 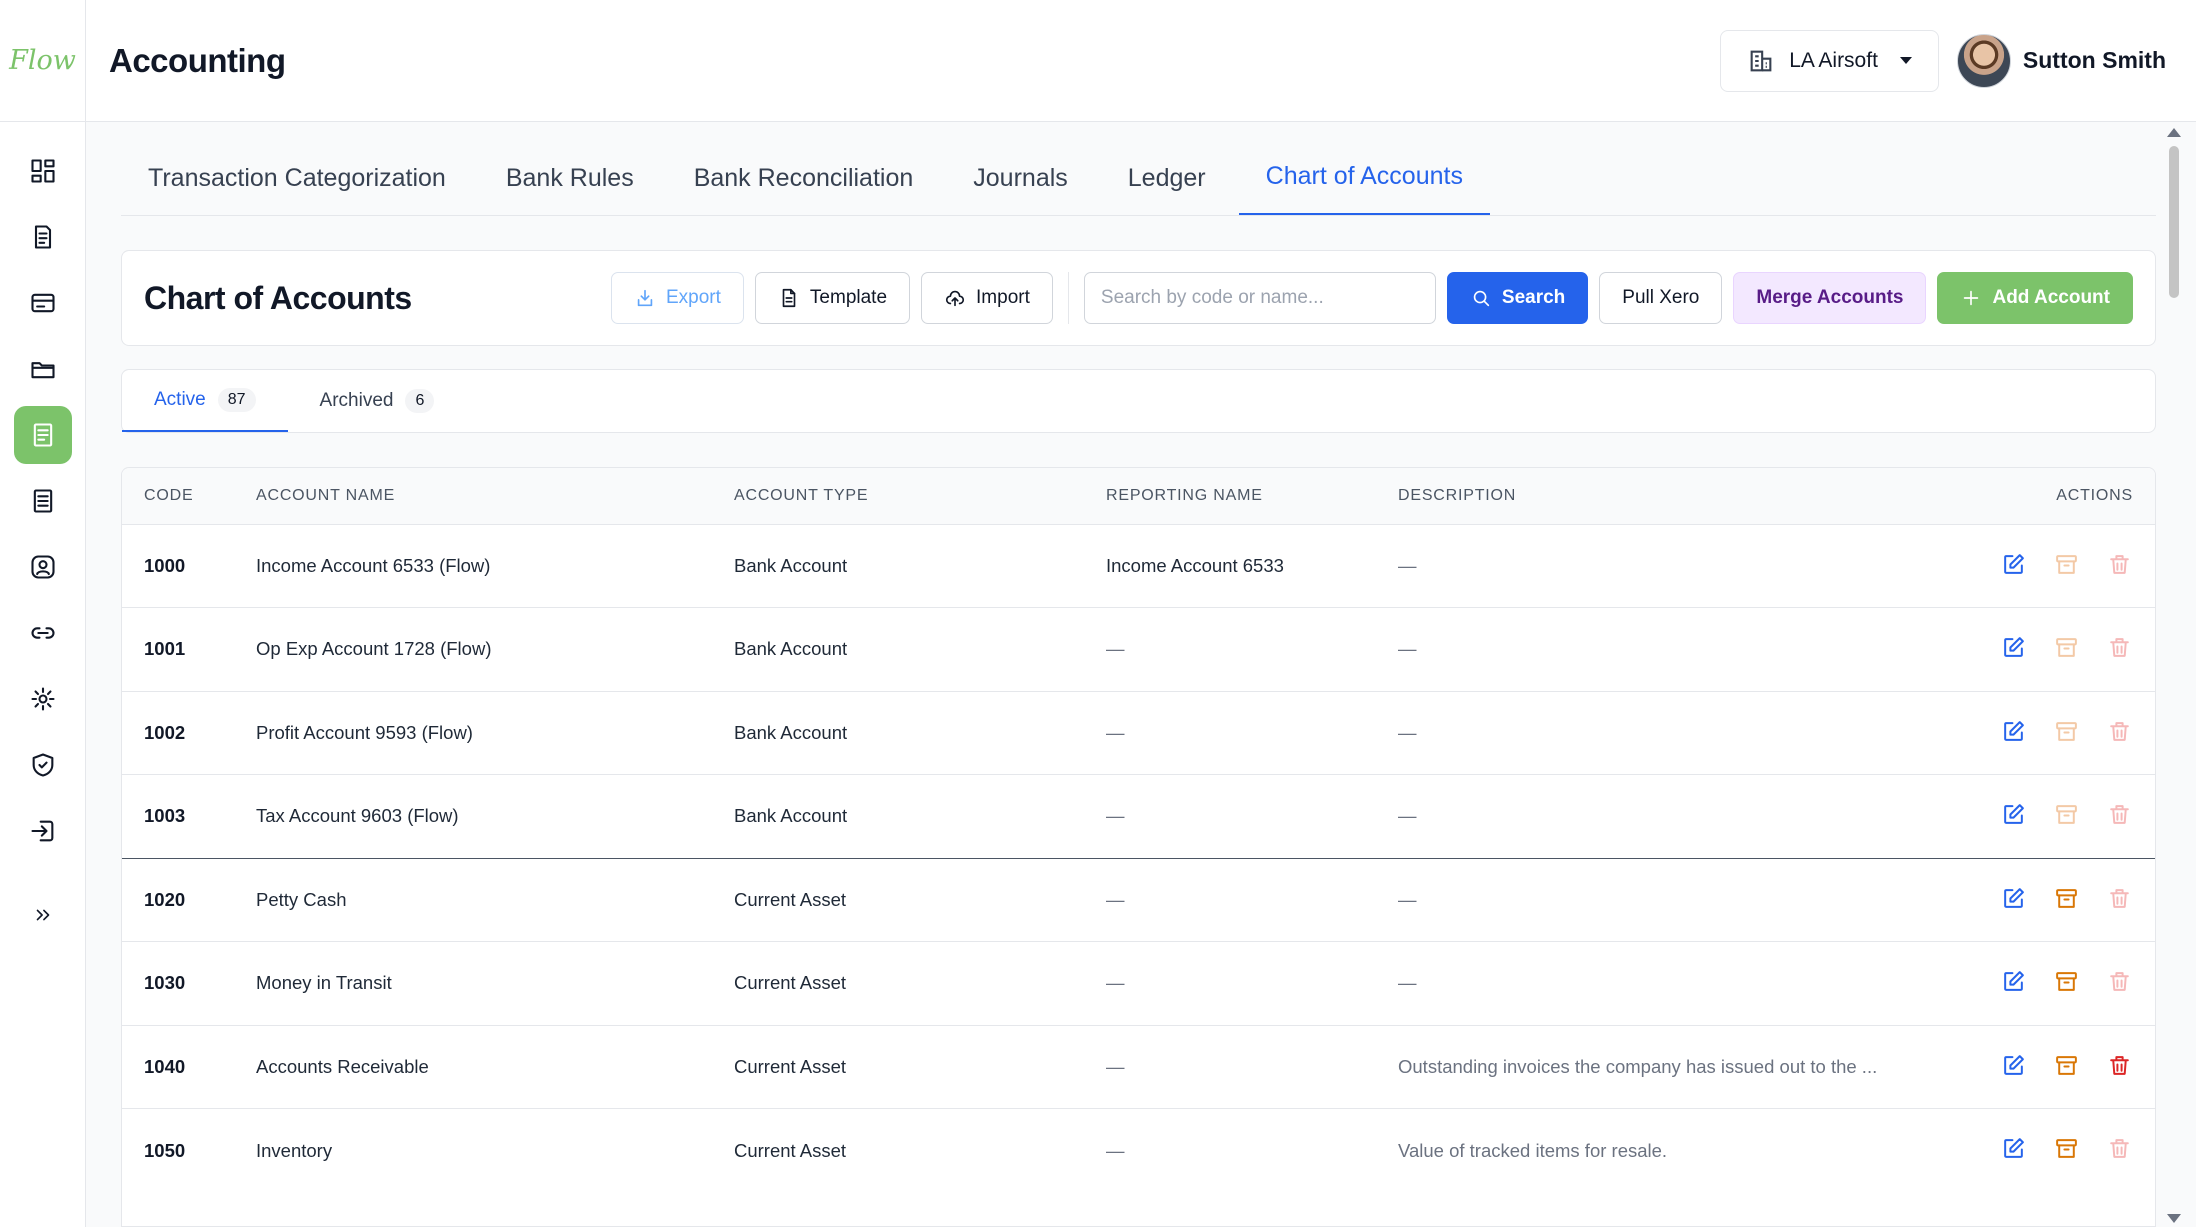 I want to click on trash-icon, so click(x=2119, y=814).